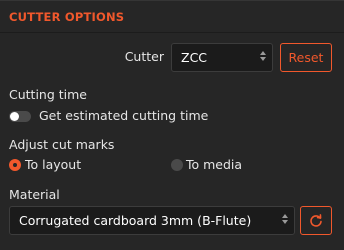  I want to click on refresh-icon, so click(316, 220).